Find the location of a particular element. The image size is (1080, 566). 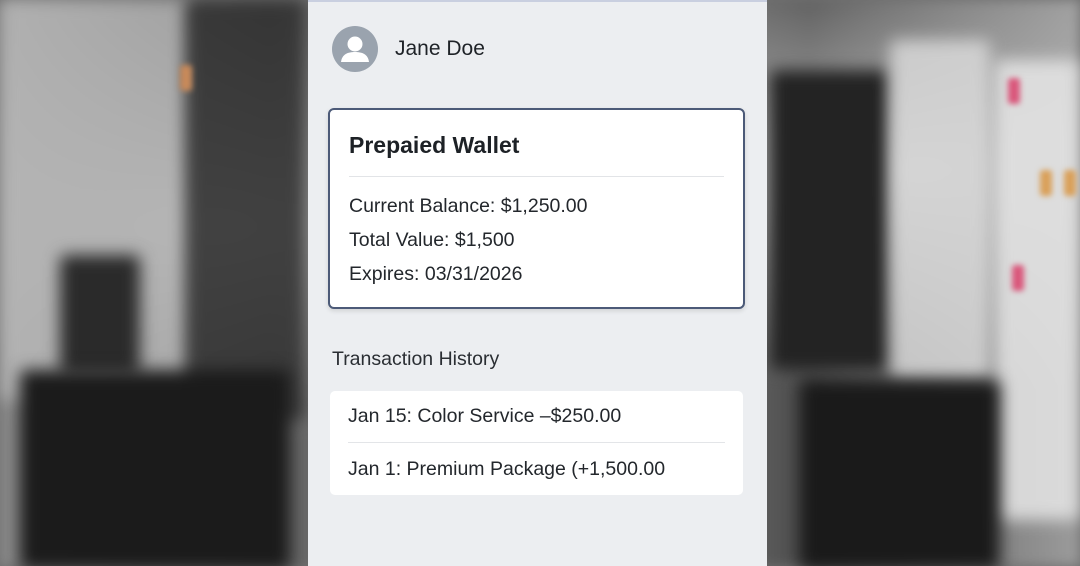

transaction-history-heading: Transaction History is located at coordinates (416, 359).